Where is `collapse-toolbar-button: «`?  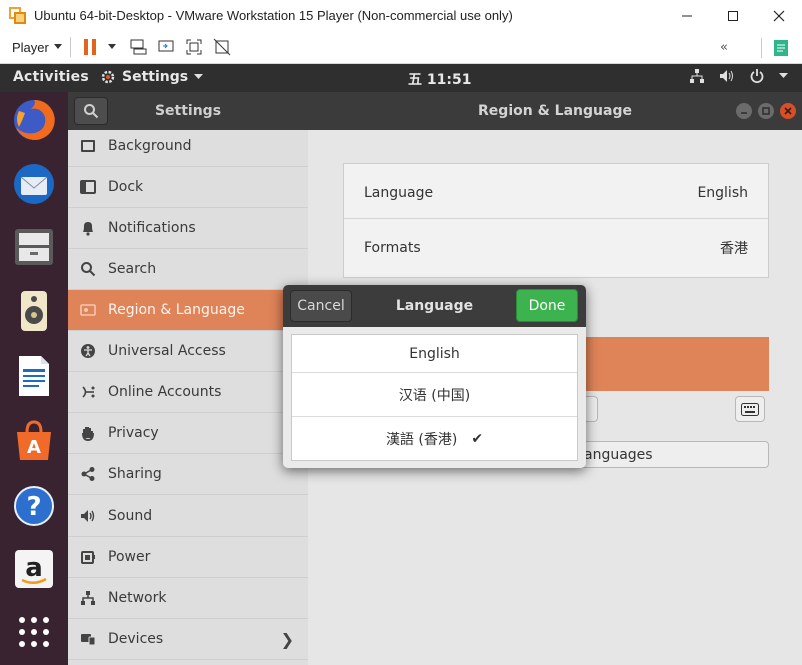
collapse-toolbar-button: « is located at coordinates (724, 48).